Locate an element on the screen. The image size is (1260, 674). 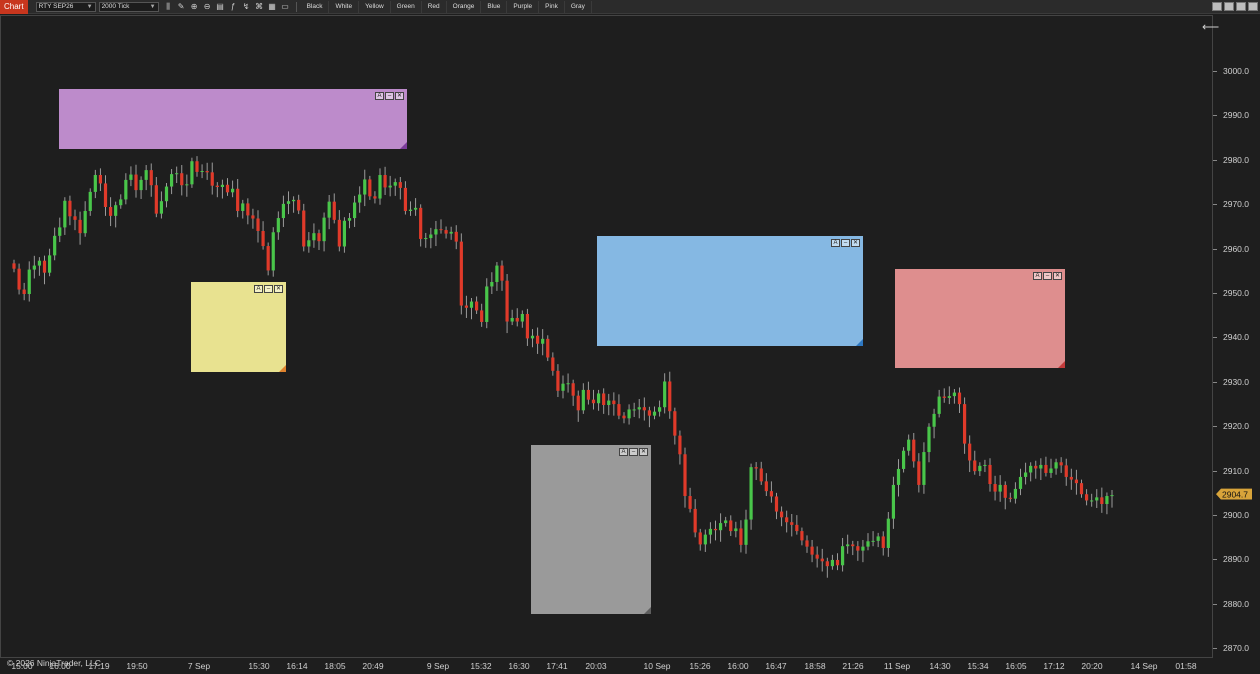
bar-chart-icon: ⫼ is located at coordinates (168, 7).